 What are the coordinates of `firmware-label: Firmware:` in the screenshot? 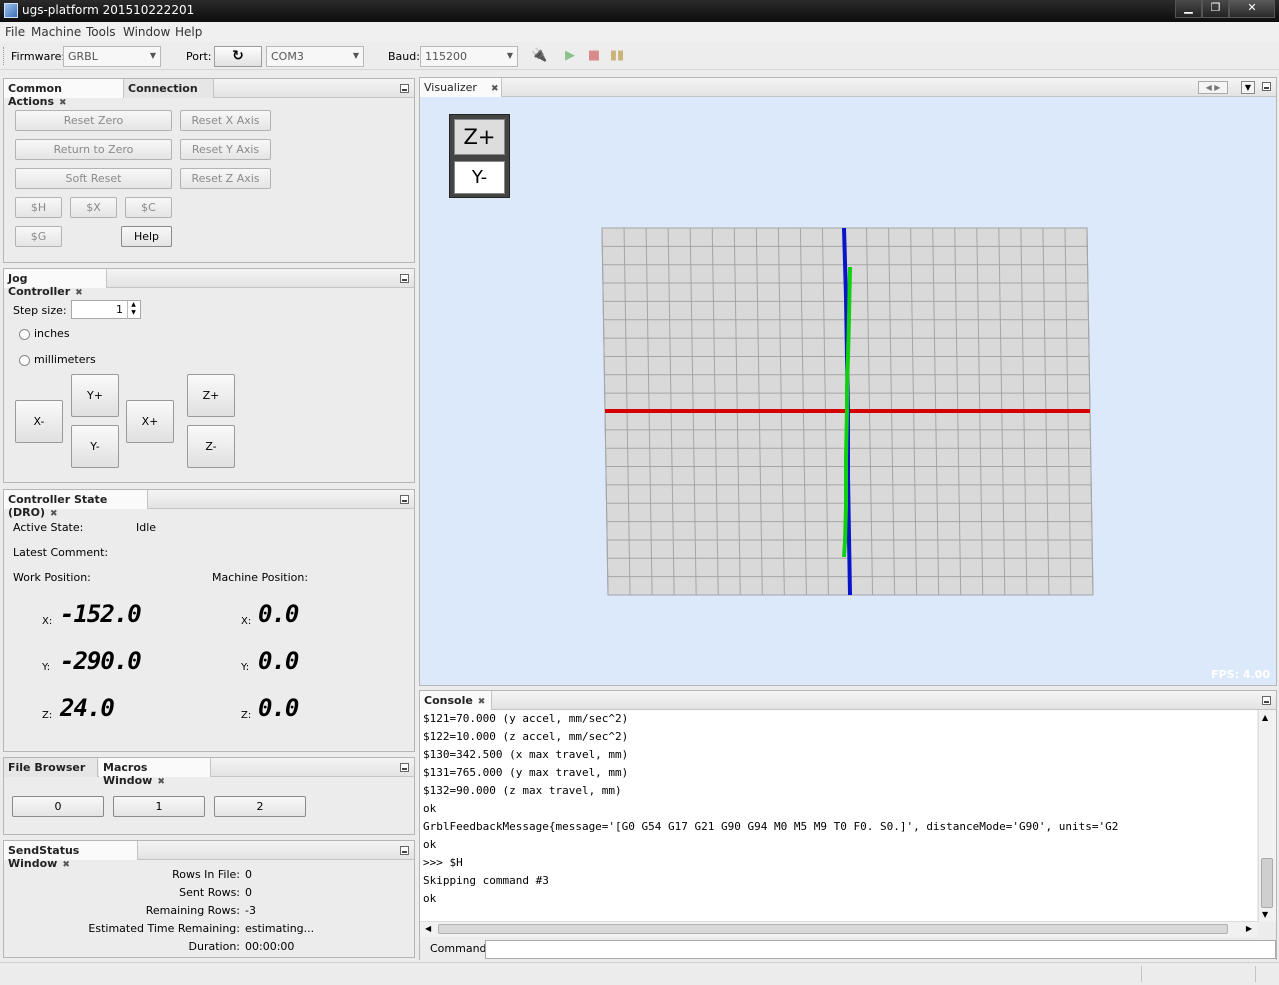 It's located at (38, 56).